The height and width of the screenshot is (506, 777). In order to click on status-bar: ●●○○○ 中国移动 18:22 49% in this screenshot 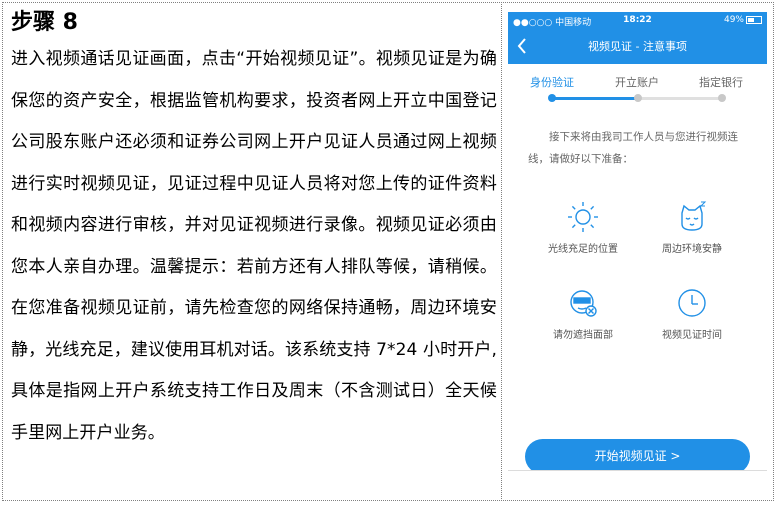, I will do `click(637, 21)`.